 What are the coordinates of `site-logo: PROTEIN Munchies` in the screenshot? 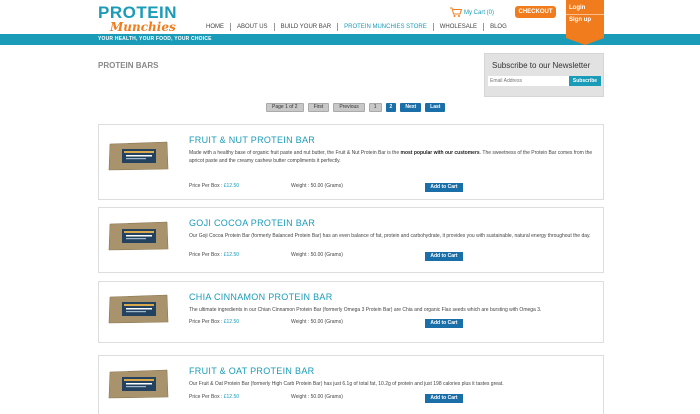 It's located at (137, 19).